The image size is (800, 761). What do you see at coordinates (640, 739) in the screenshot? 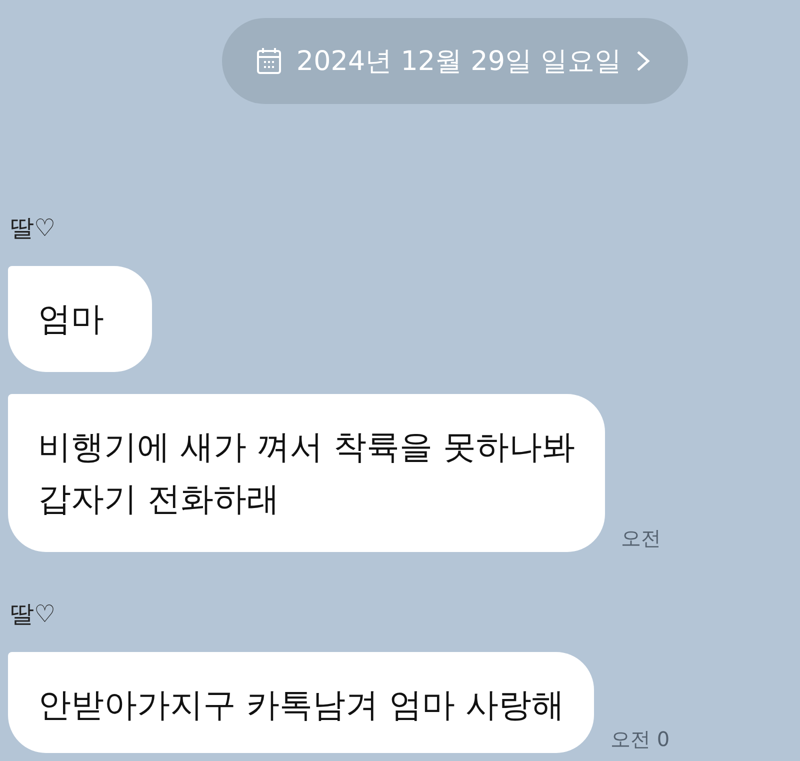
I see `message-time: 오전 0` at bounding box center [640, 739].